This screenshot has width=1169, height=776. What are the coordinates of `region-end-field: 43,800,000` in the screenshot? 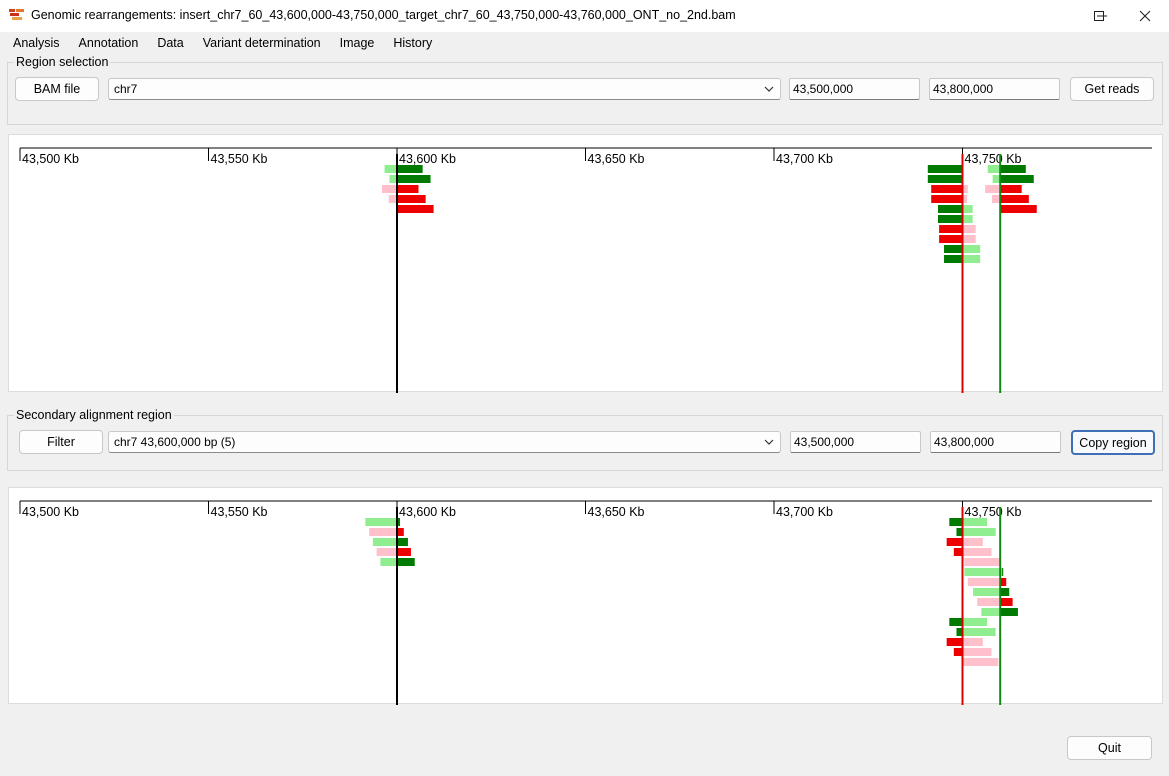 It's located at (994, 89).